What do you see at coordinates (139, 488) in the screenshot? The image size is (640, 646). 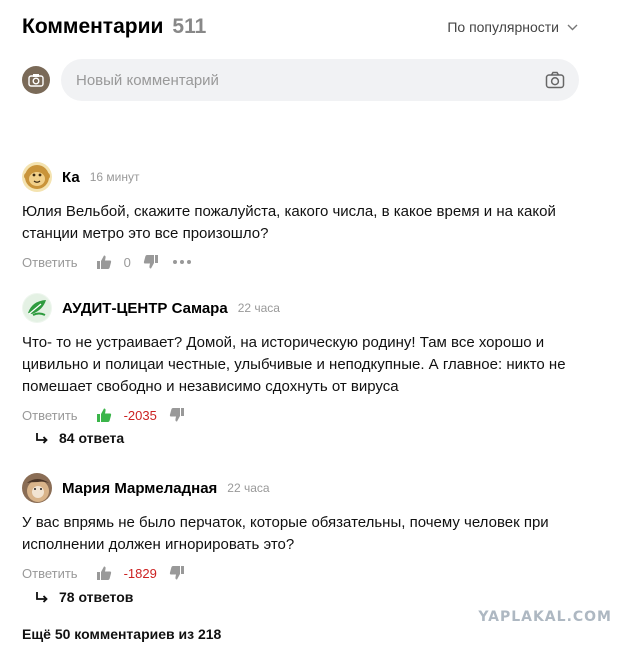 I see `comment-author: Мария Мармеладная` at bounding box center [139, 488].